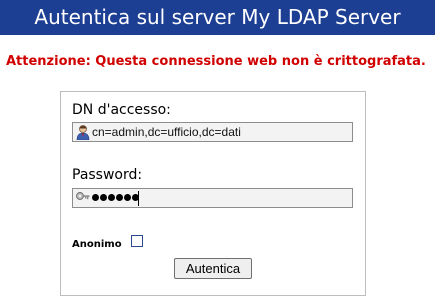 The image size is (435, 305). I want to click on dn-label: DN d'accesso:, so click(121, 110).